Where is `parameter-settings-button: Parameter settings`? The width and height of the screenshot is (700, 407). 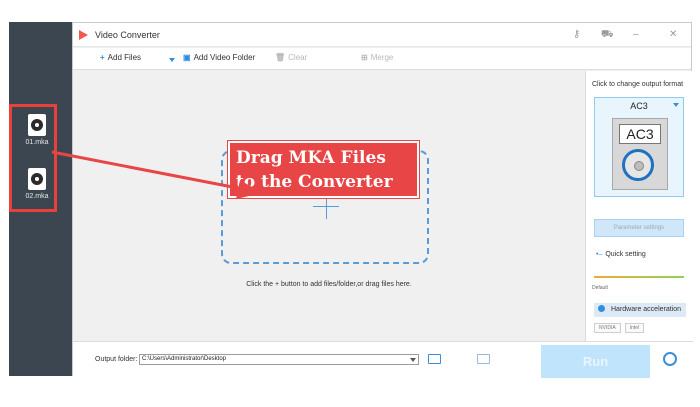 parameter-settings-button: Parameter settings is located at coordinates (639, 228).